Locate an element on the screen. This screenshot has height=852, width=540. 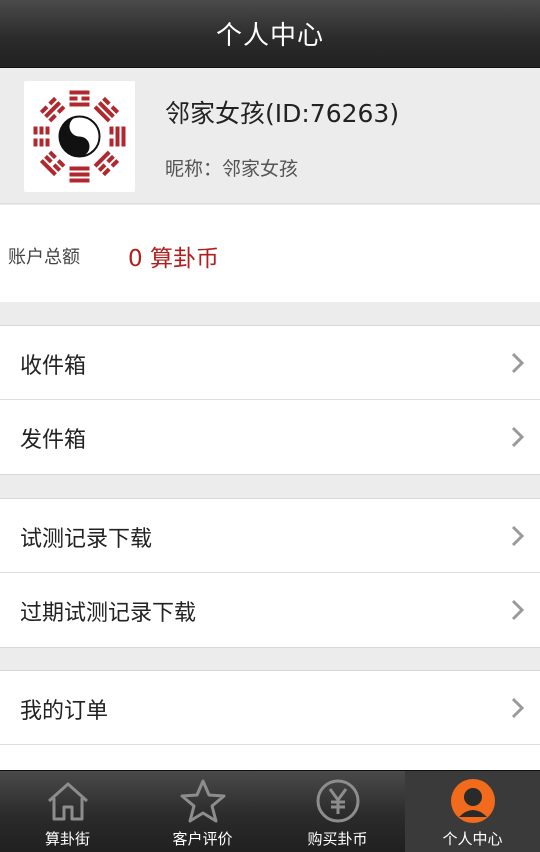
top-bar: 个人中心 is located at coordinates (270, 34).